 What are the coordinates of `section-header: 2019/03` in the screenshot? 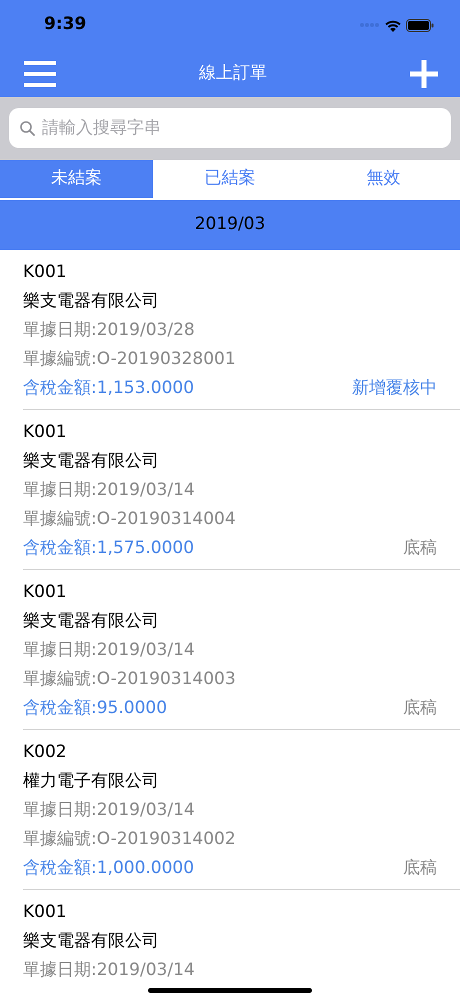 It's located at (230, 224).